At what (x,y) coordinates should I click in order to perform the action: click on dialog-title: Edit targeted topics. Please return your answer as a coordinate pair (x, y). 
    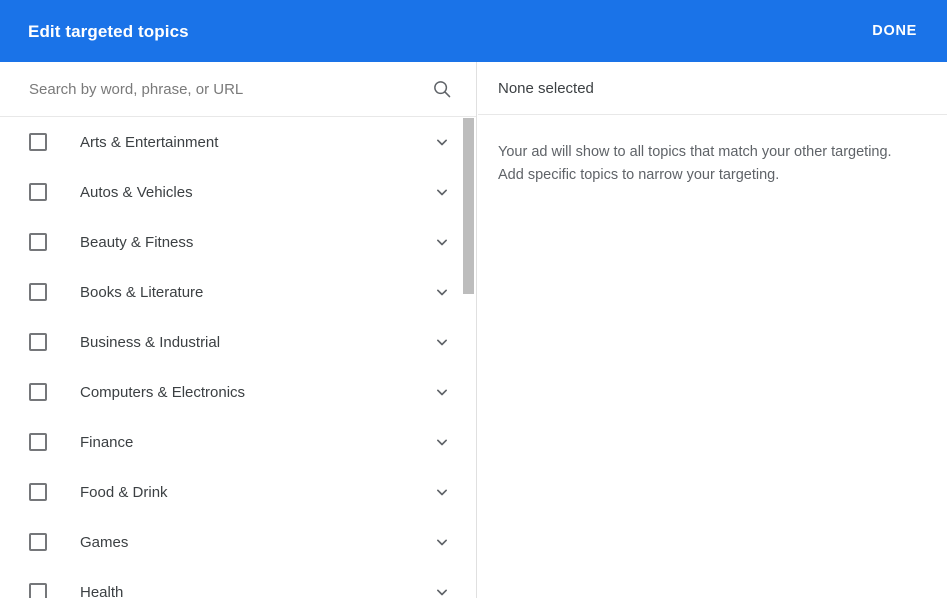
    Looking at the image, I should click on (108, 31).